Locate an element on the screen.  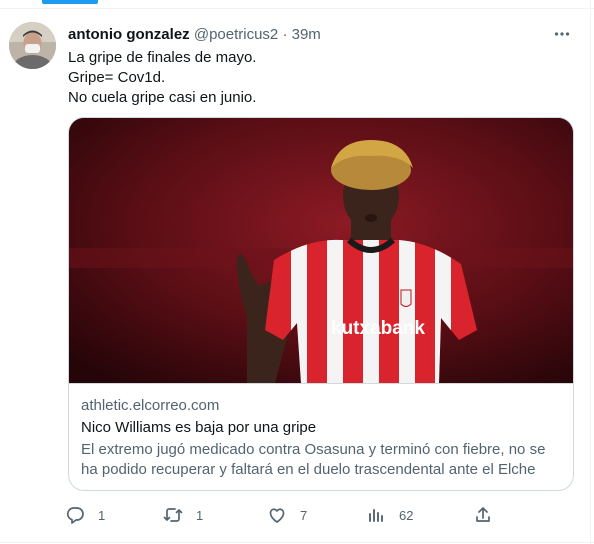
tweet-timestamp: 39m is located at coordinates (306, 34).